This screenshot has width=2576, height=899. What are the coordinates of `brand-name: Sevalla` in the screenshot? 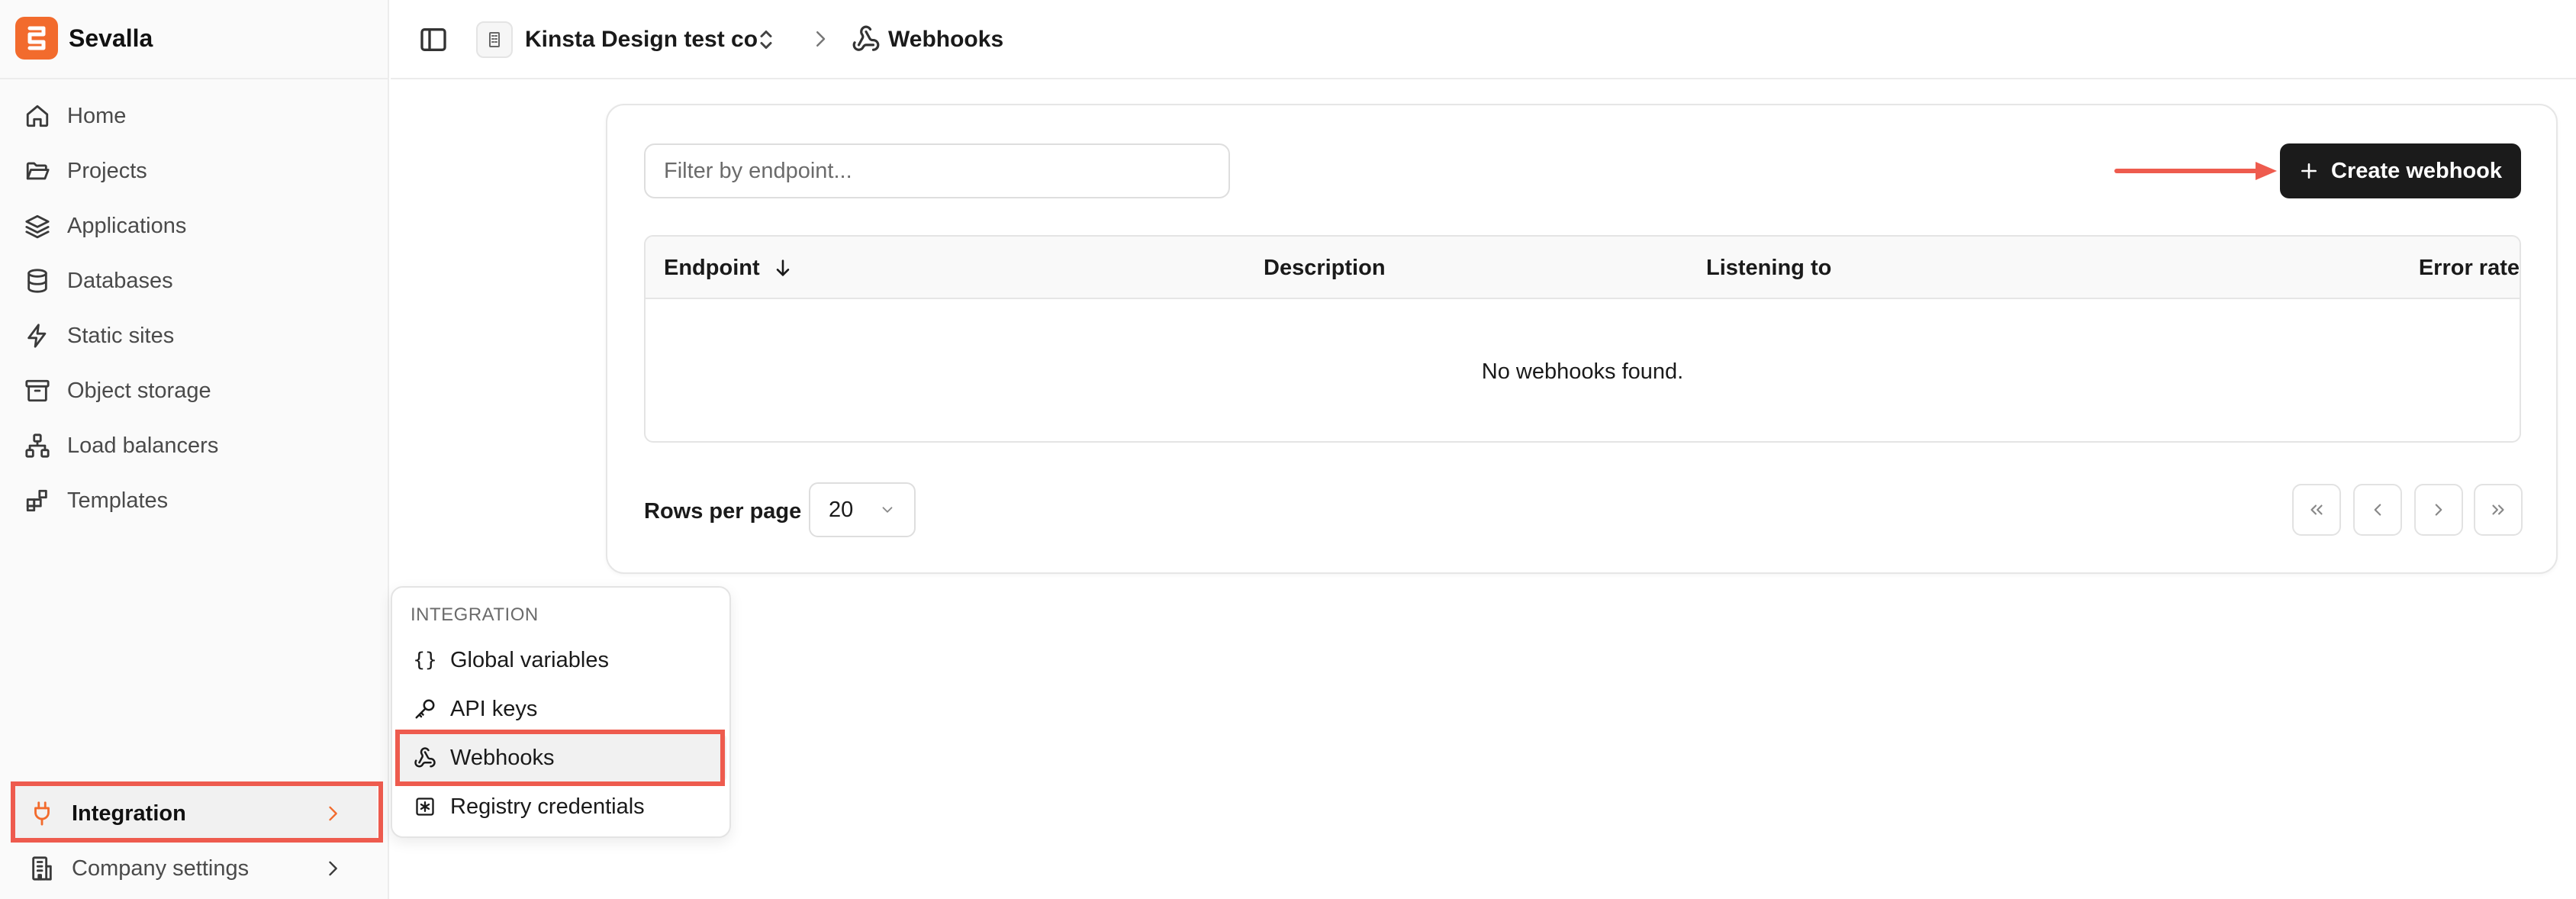 It's located at (111, 38).